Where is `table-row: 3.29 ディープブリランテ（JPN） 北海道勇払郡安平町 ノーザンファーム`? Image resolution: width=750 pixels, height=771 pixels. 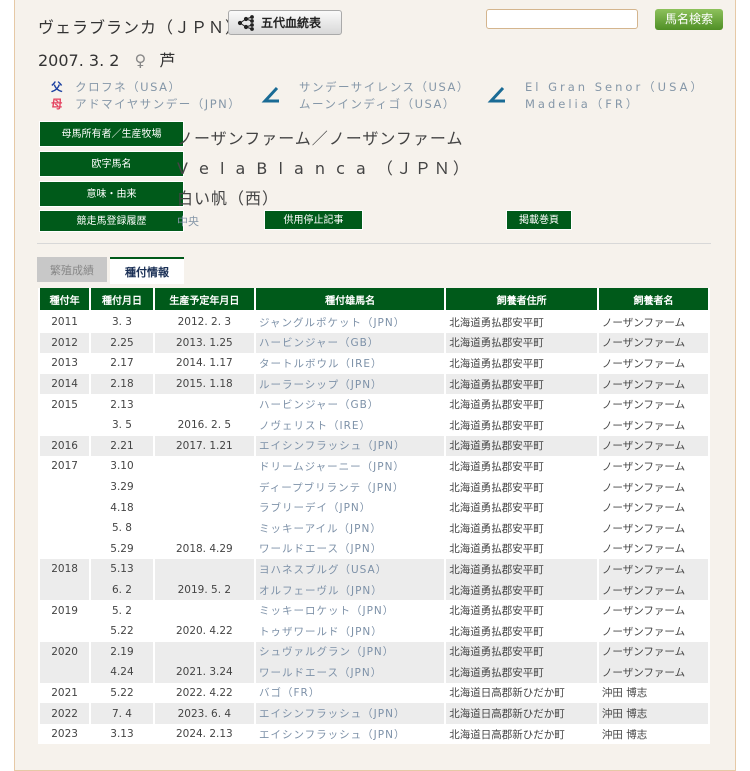 table-row: 3.29 ディープブリランテ（JPN） 北海道勇払郡安平町 ノーザンファーム is located at coordinates (374, 487).